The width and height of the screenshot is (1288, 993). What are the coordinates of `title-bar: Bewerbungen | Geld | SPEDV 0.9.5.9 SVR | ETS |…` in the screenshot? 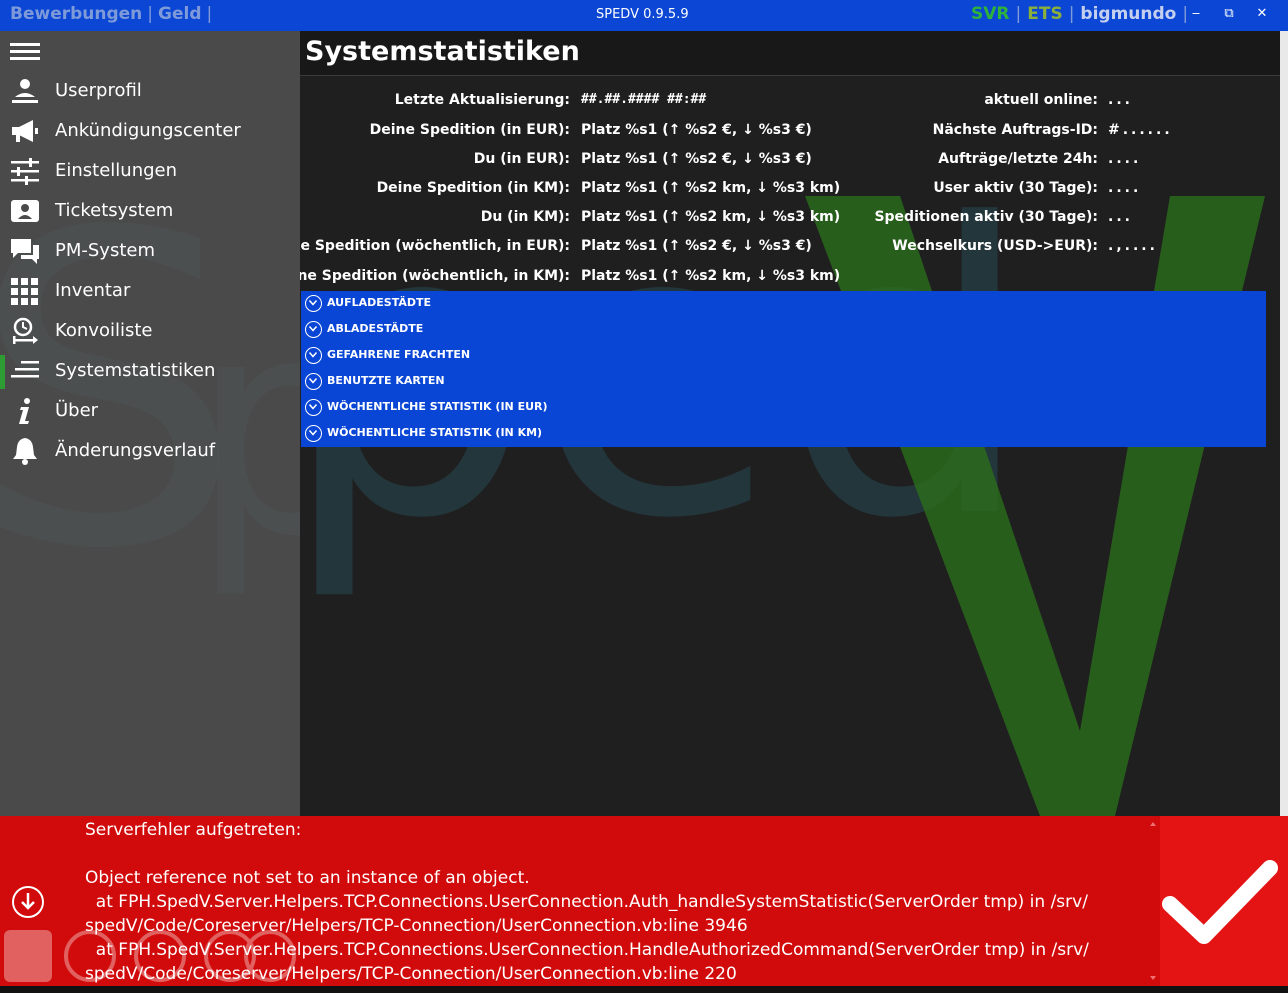 It's located at (644, 15).